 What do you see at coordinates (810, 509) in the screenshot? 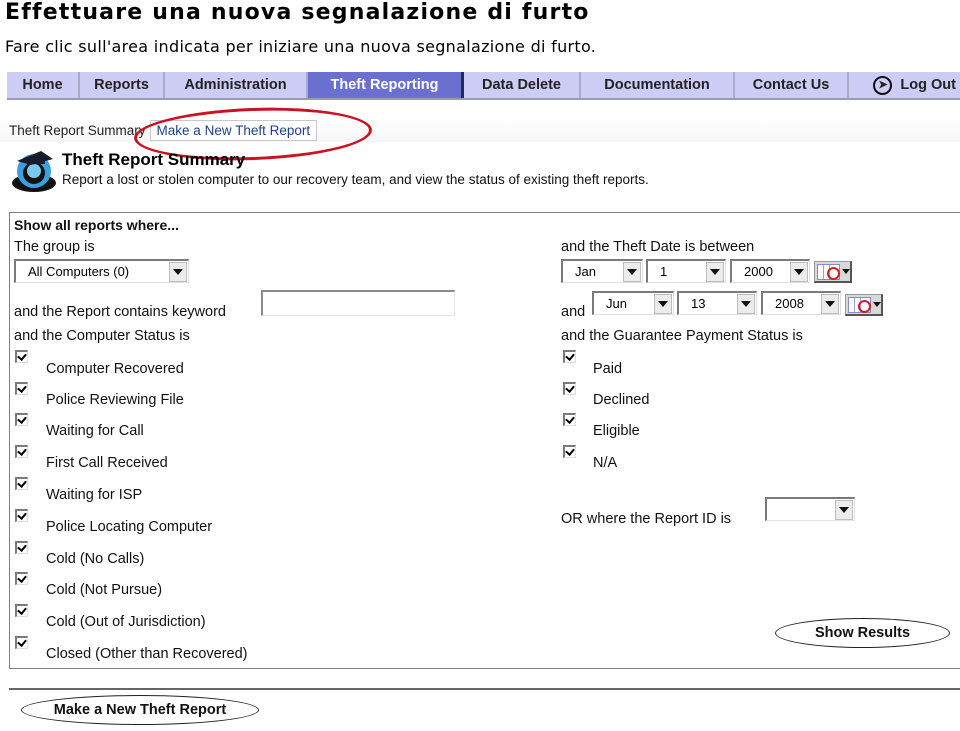
I see `report-id-select` at bounding box center [810, 509].